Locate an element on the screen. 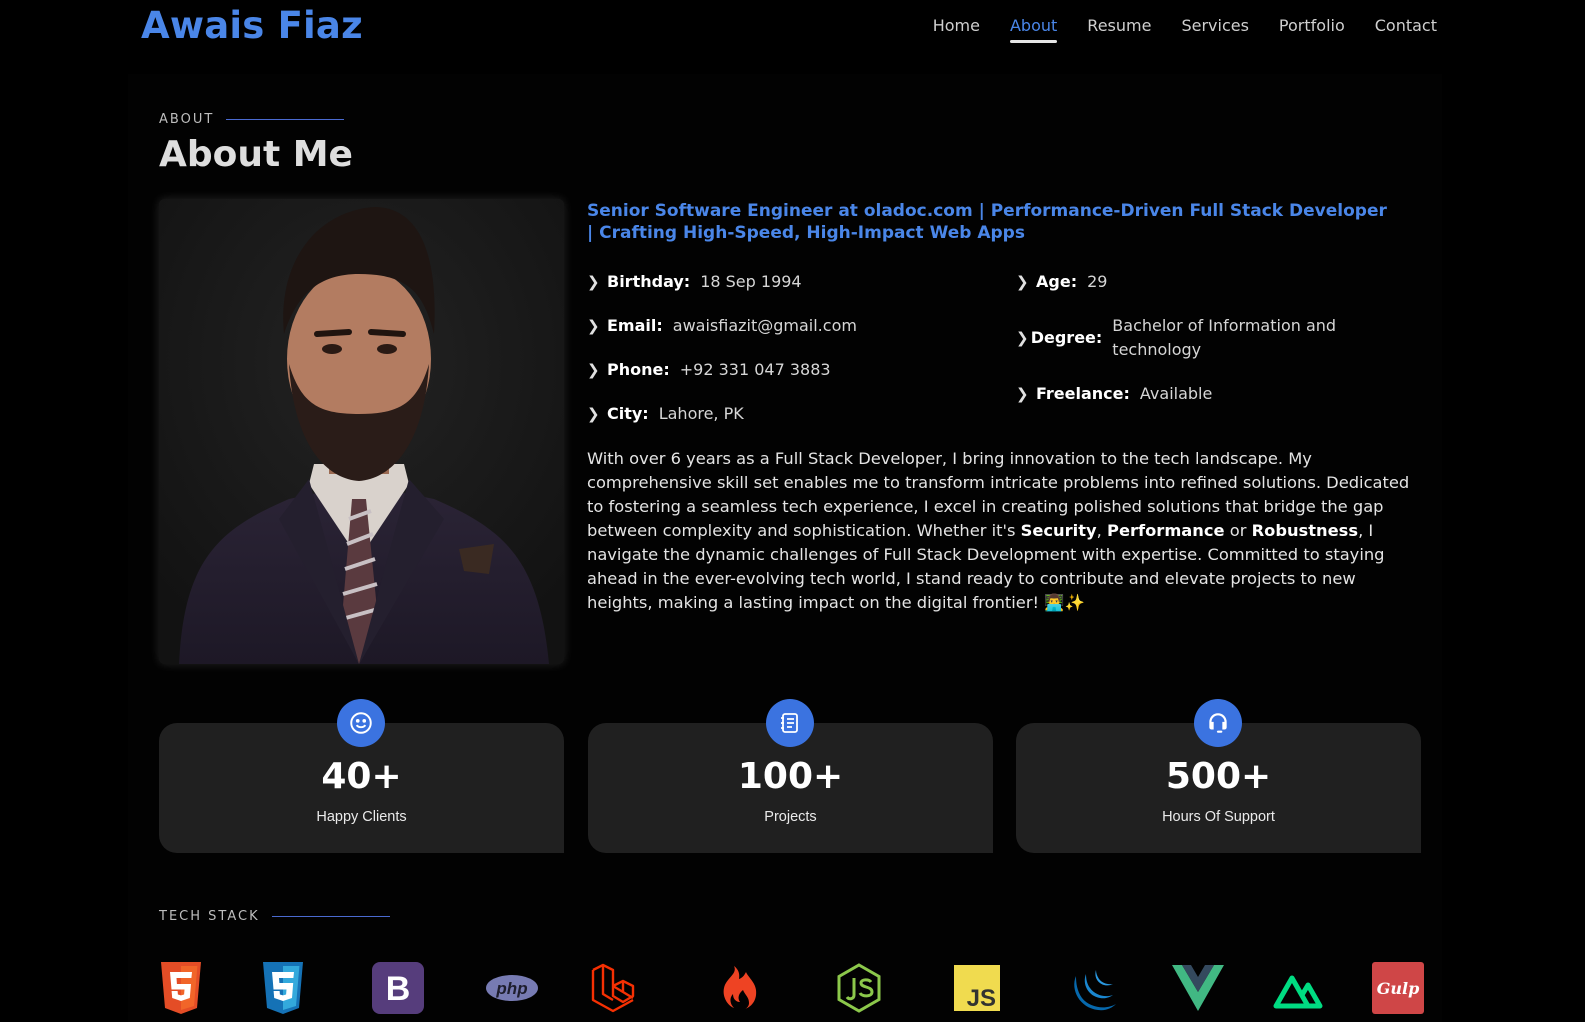 The image size is (1585, 1022). kicker-label: TECH STACK is located at coordinates (209, 916).